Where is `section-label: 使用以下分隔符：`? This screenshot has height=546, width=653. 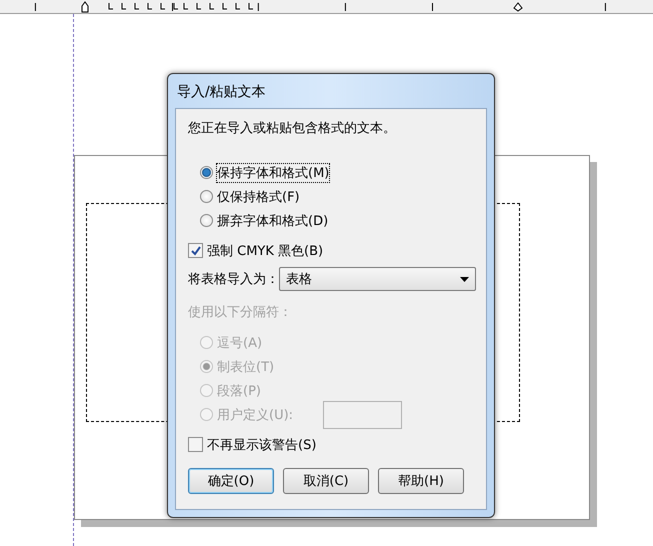 section-label: 使用以下分隔符： is located at coordinates (240, 312).